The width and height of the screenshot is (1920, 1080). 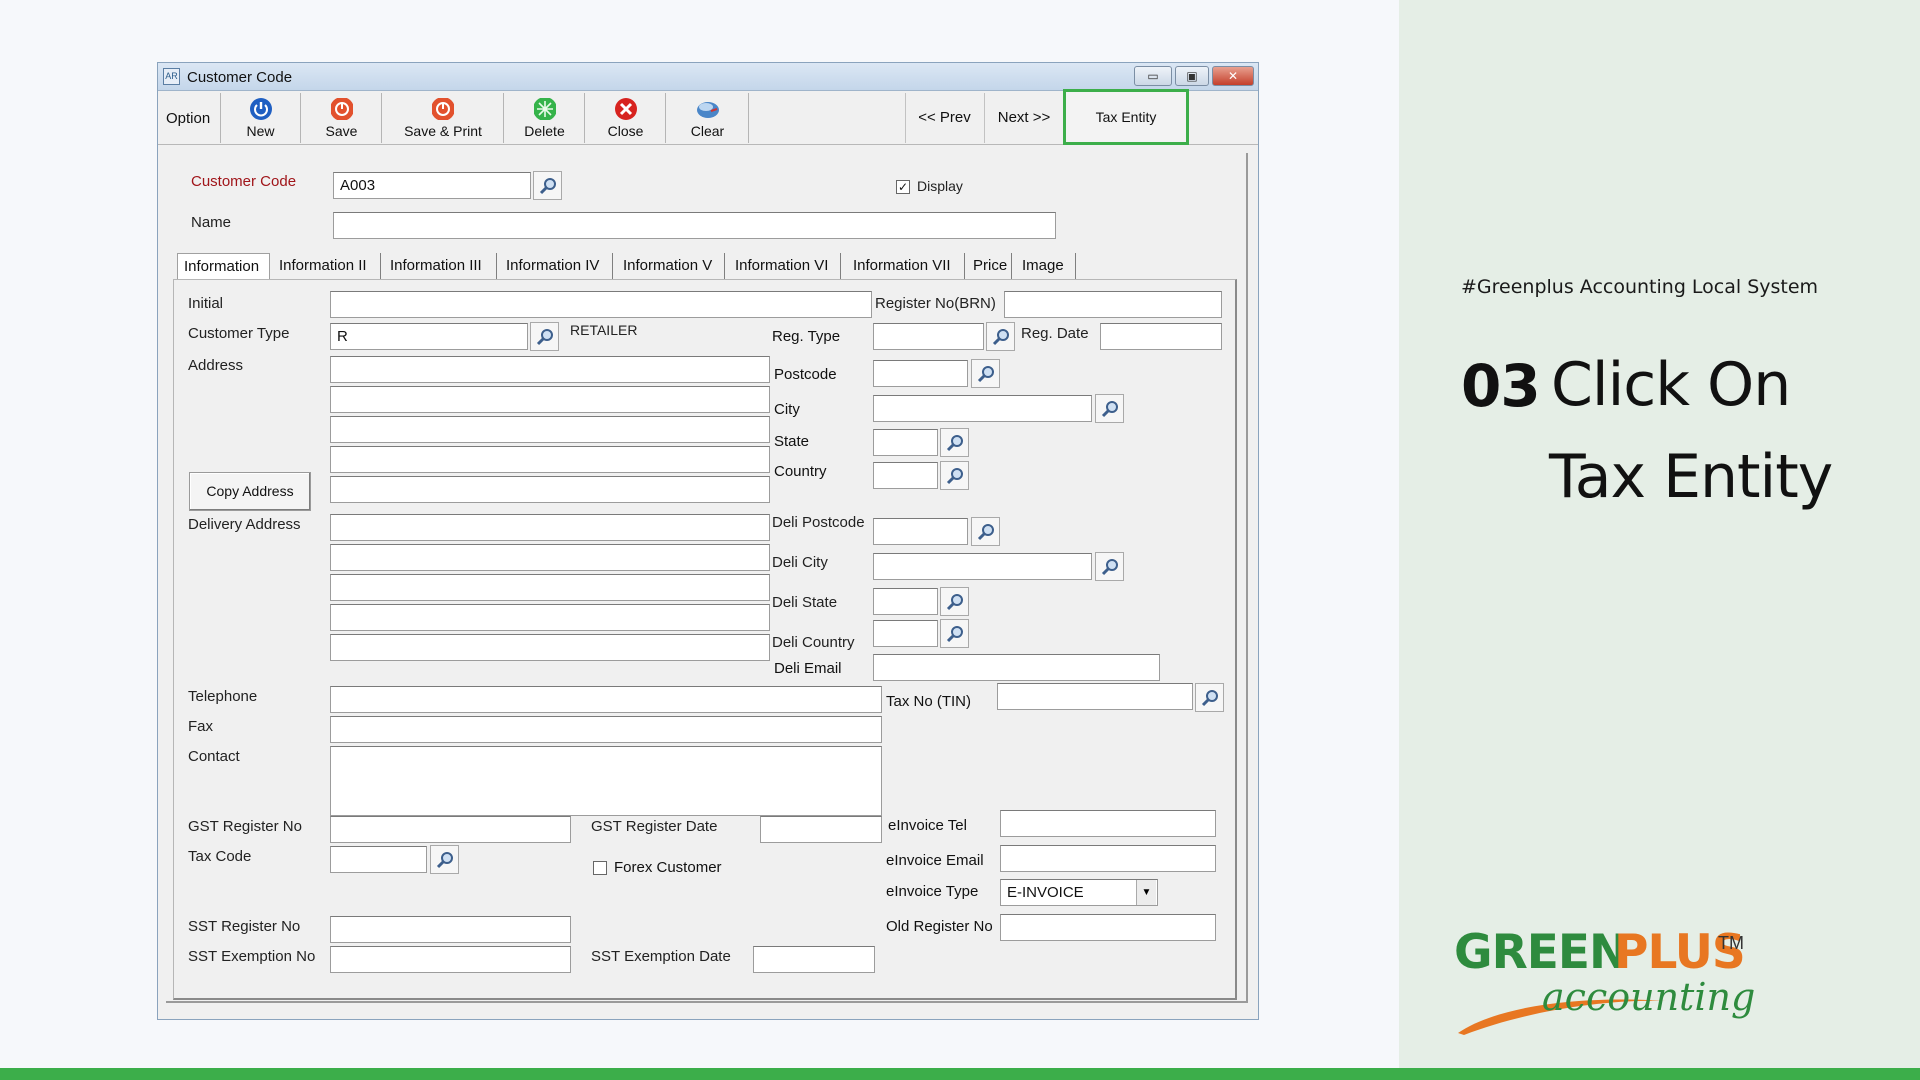 What do you see at coordinates (1108, 823) in the screenshot?
I see `einvoice-tel-input` at bounding box center [1108, 823].